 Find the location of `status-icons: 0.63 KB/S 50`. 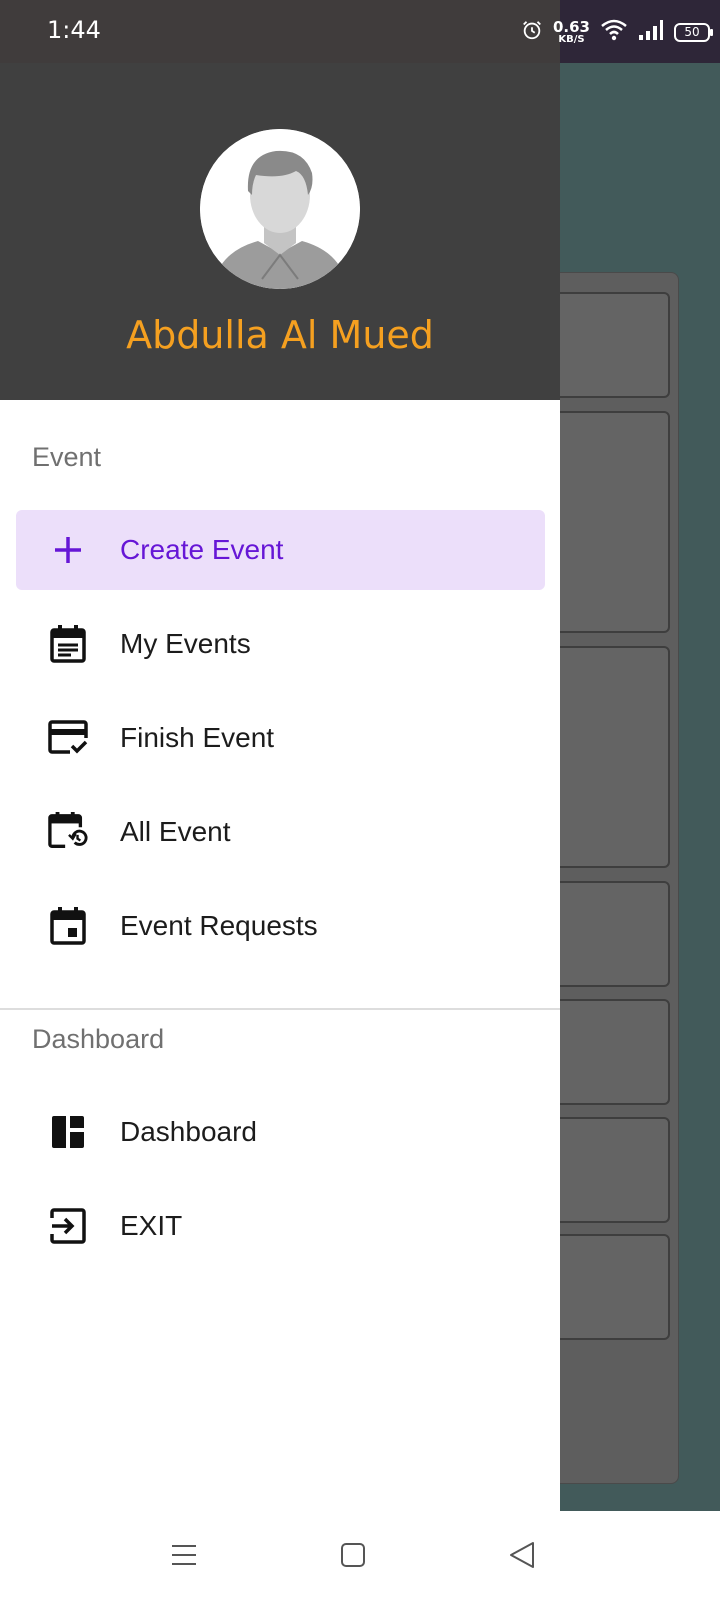

status-icons: 0.63 KB/S 50 is located at coordinates (617, 32).